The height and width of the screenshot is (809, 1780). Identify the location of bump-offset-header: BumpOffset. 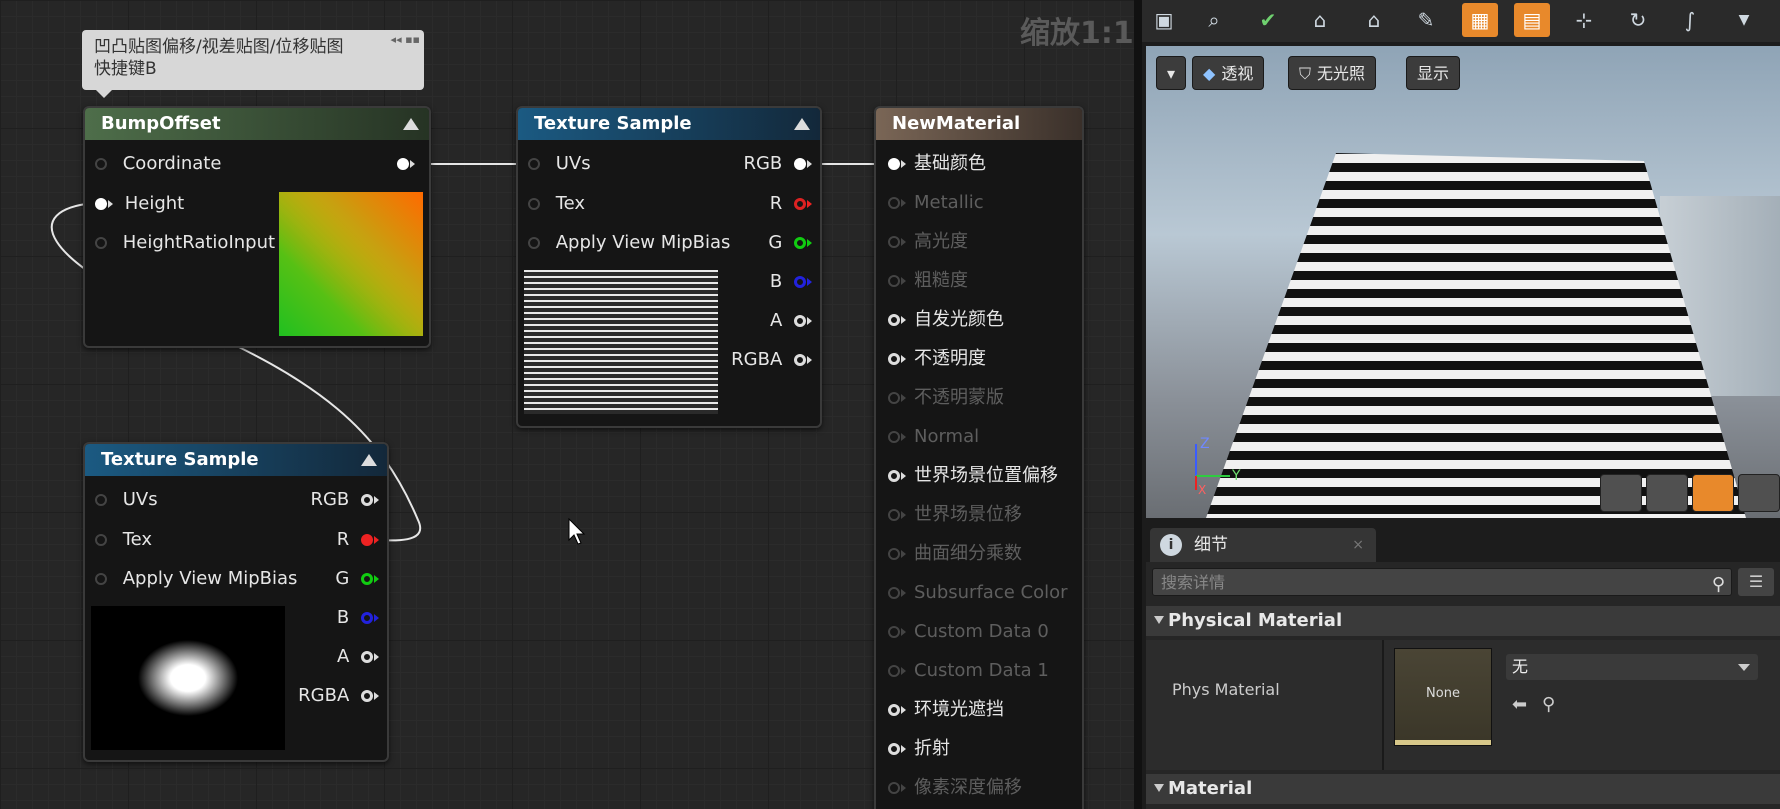
(257, 124).